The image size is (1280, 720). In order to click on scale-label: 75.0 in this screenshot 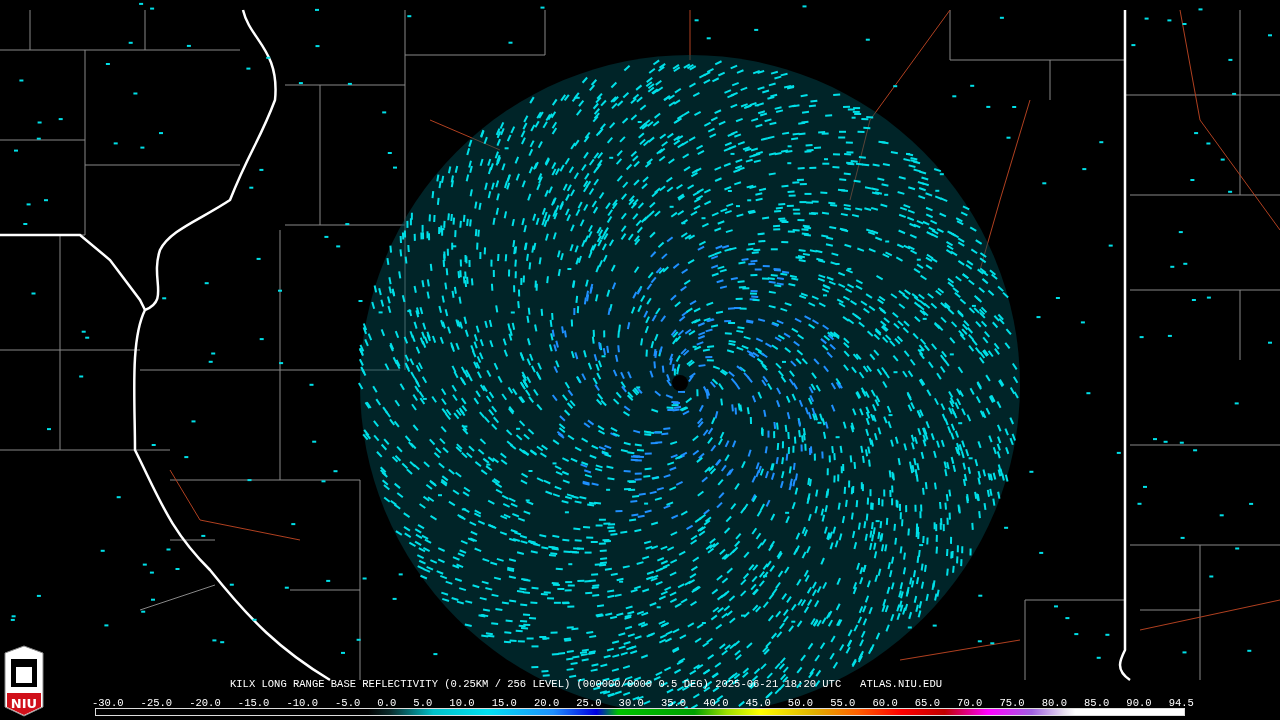, I will do `click(1012, 703)`.